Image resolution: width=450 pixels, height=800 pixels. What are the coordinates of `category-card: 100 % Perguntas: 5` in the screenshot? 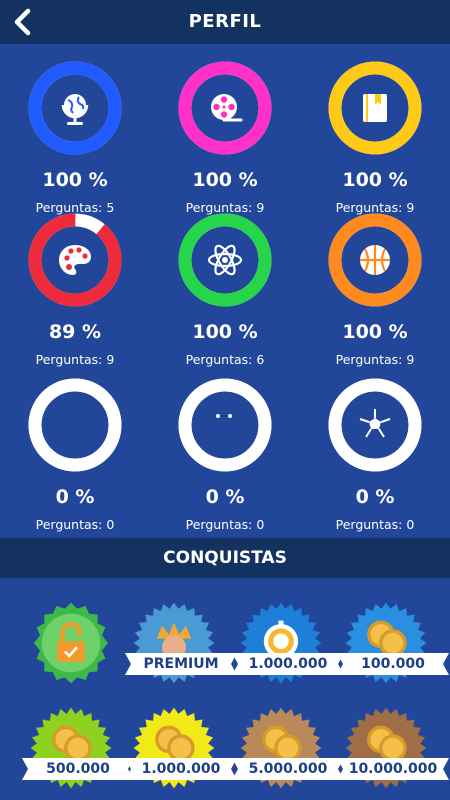 It's located at (75, 139).